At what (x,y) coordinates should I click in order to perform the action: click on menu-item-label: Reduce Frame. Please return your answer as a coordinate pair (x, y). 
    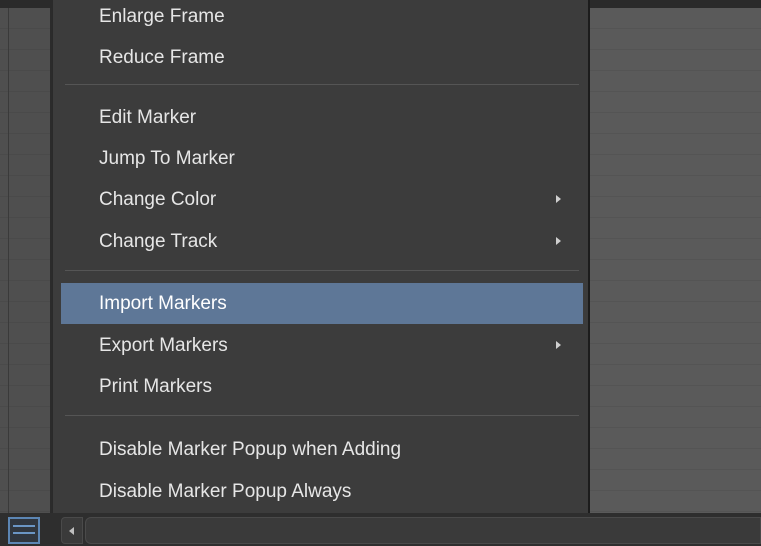
    Looking at the image, I should click on (162, 57).